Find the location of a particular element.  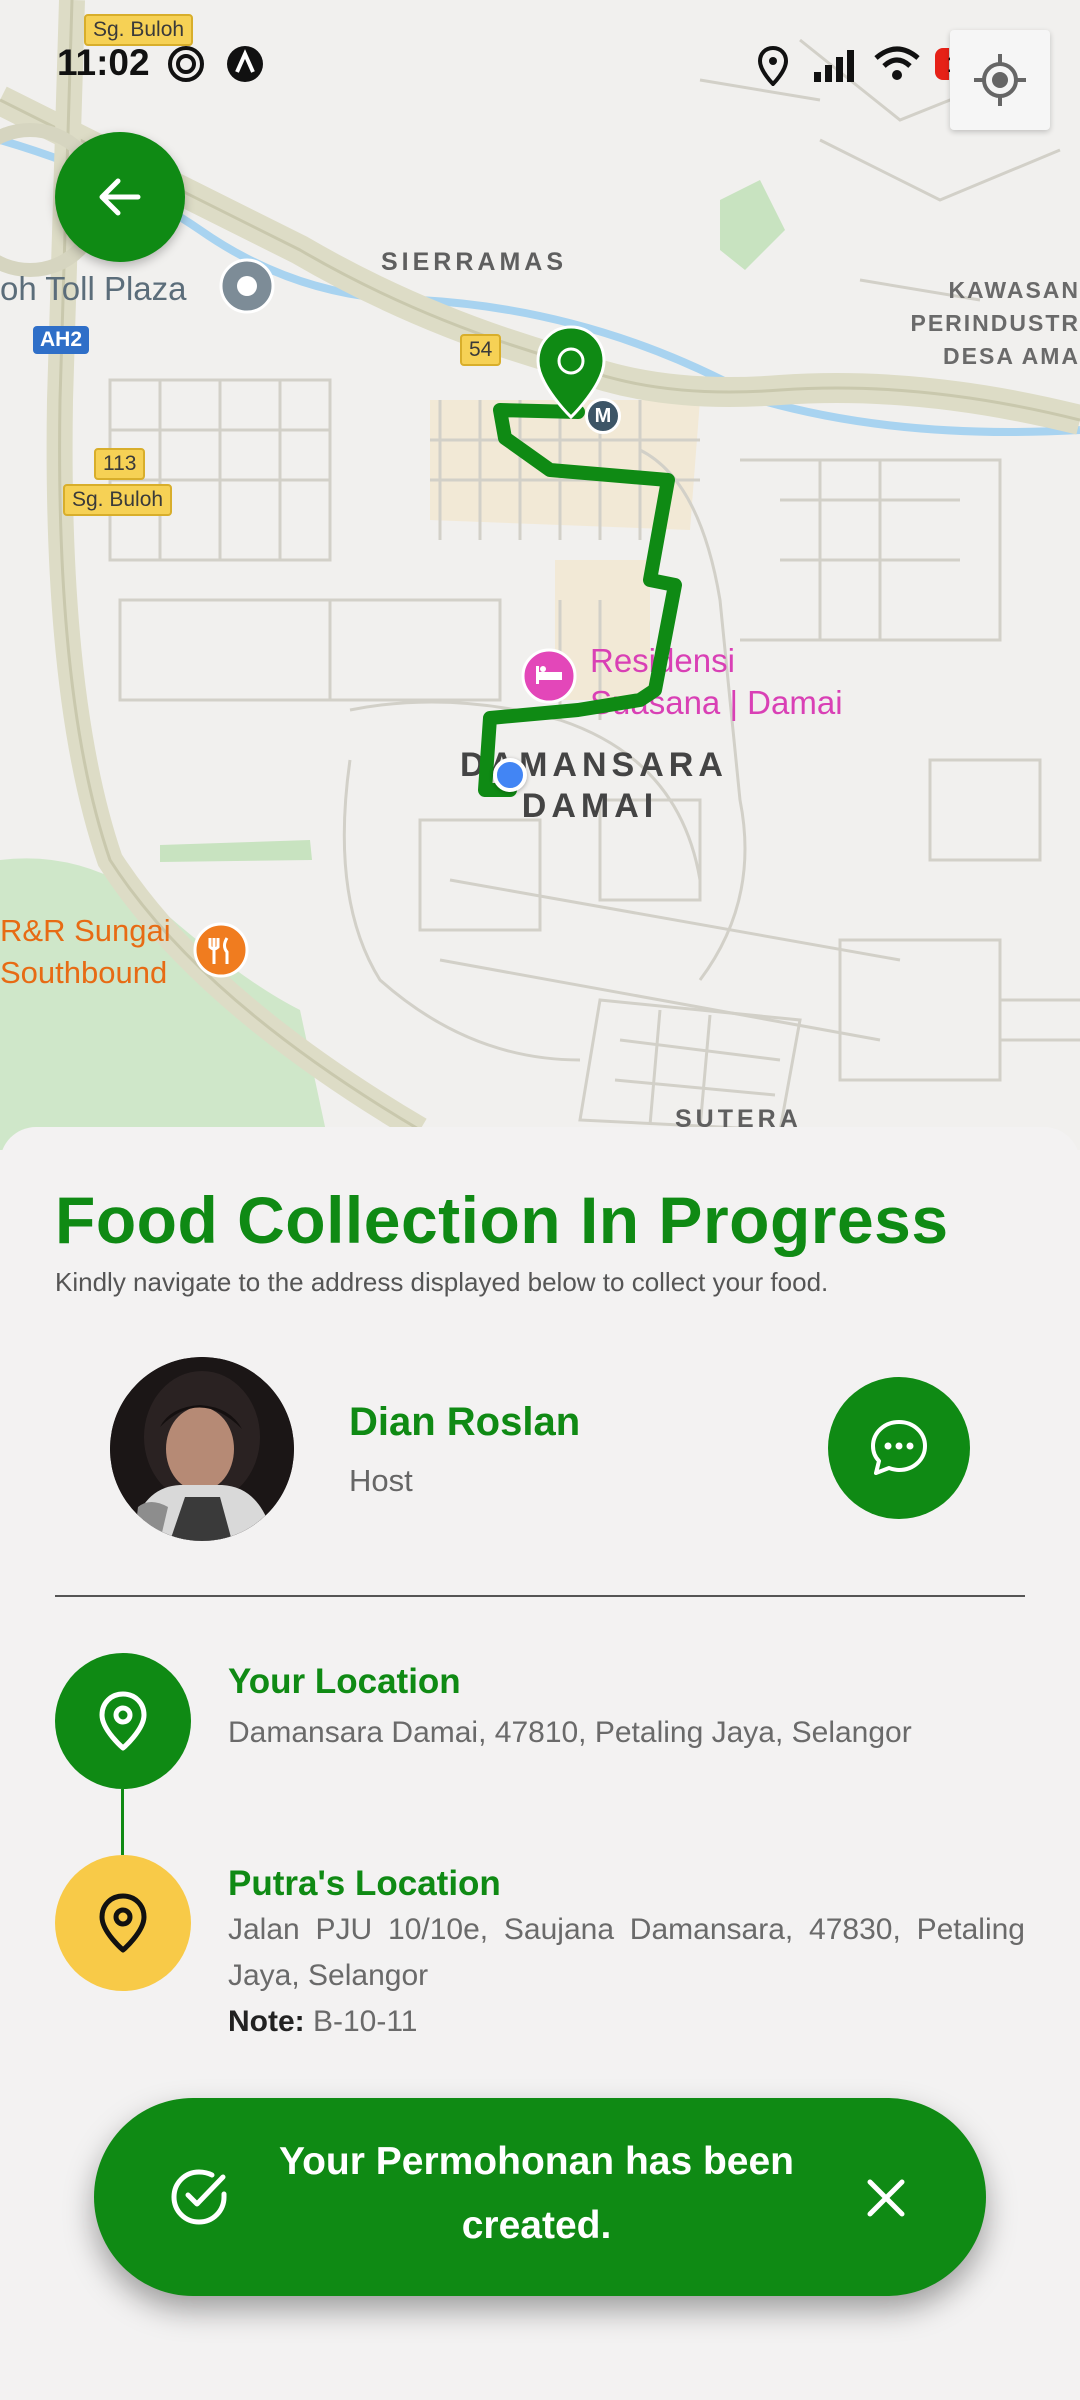

back-button is located at coordinates (120, 197).